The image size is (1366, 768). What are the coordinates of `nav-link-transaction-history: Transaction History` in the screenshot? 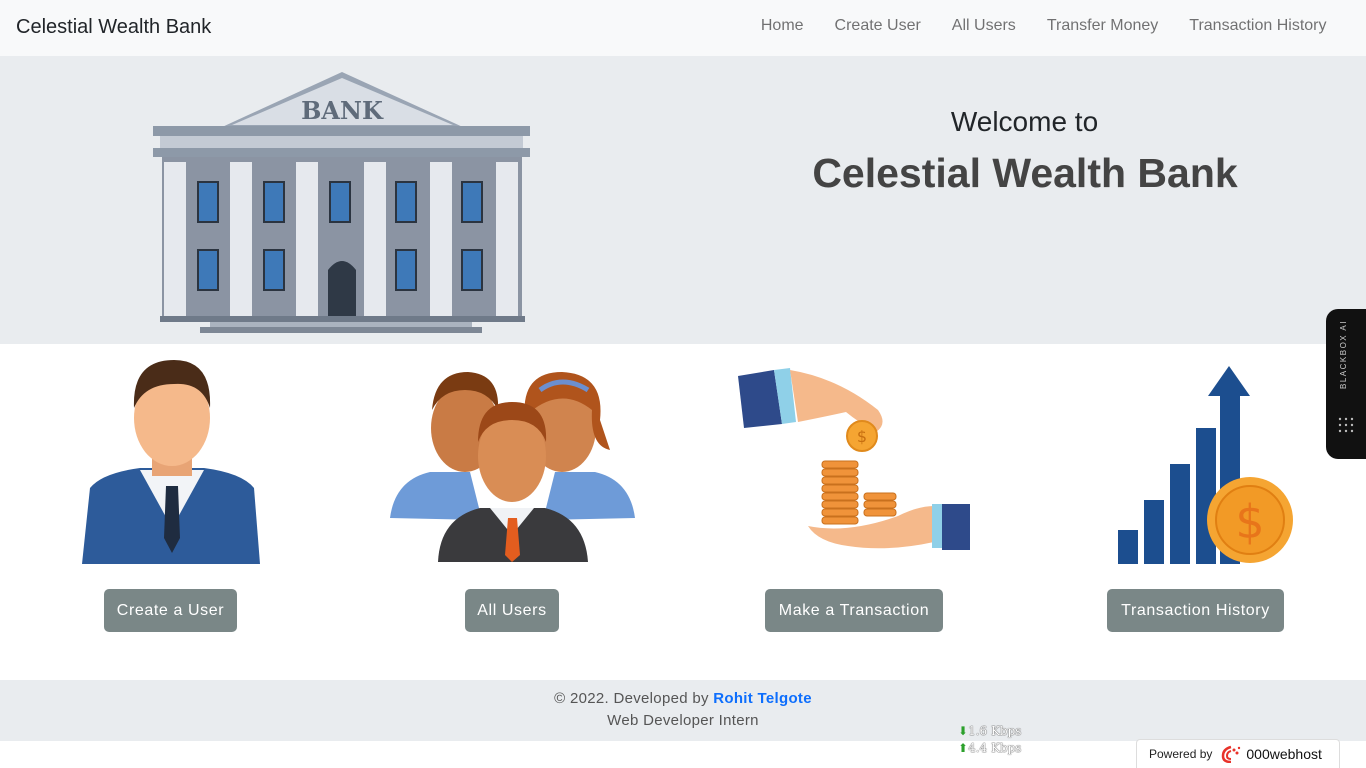 It's located at (1258, 26).